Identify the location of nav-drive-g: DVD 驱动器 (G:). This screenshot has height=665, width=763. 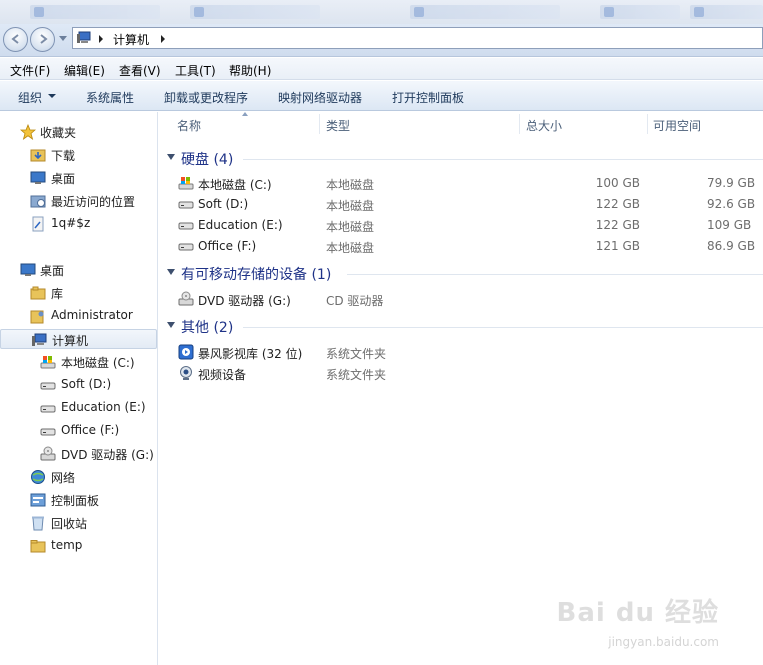
(78, 454).